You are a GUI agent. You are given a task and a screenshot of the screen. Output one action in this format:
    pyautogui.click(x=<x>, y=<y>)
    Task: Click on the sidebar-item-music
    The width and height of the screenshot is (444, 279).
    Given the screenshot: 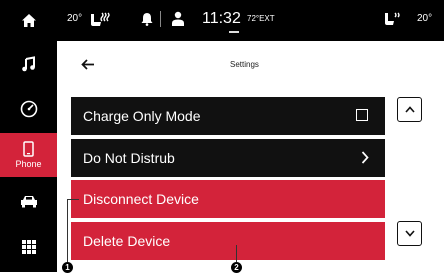 What is the action you would take?
    pyautogui.click(x=28, y=64)
    